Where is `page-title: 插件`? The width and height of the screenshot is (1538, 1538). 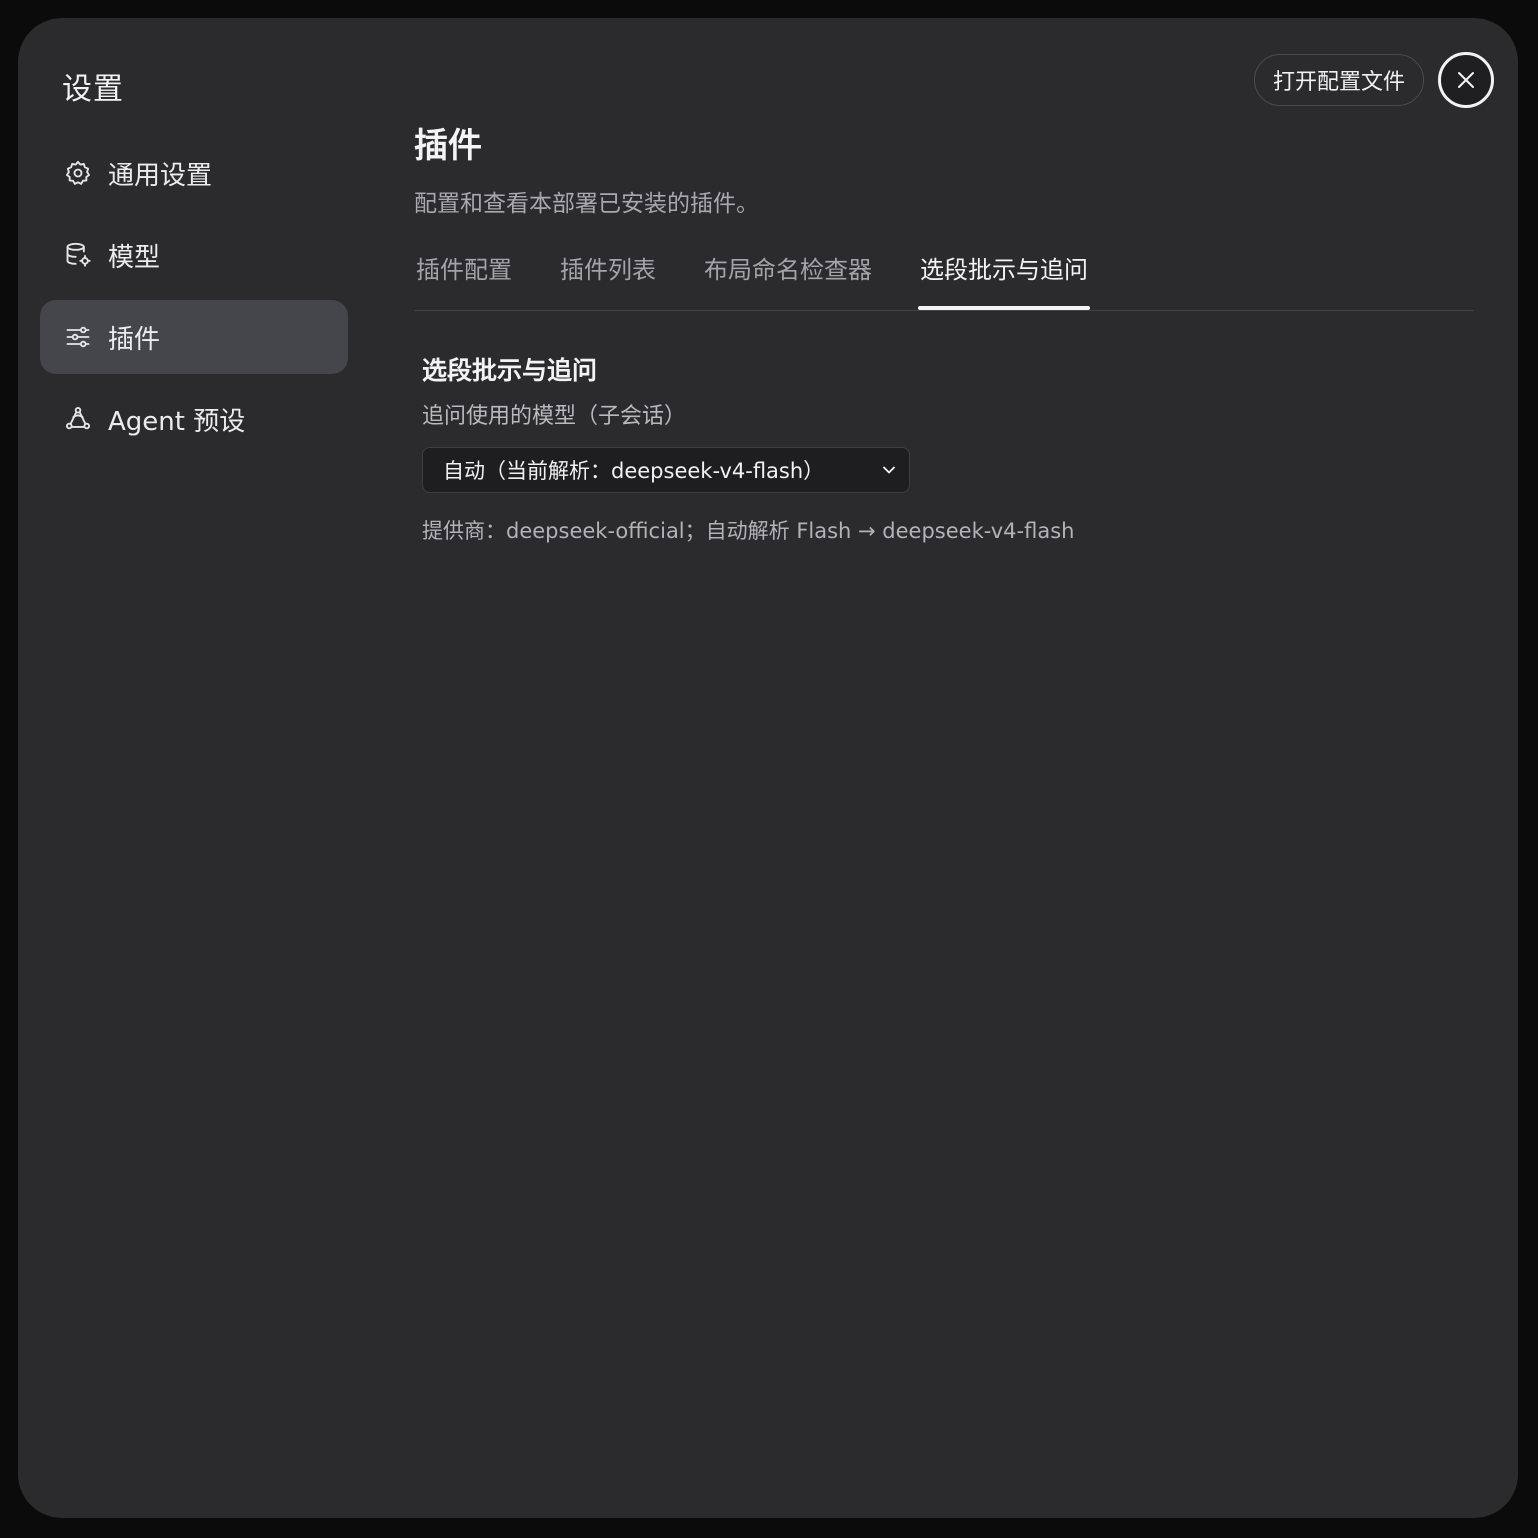
page-title: 插件 is located at coordinates (448, 146).